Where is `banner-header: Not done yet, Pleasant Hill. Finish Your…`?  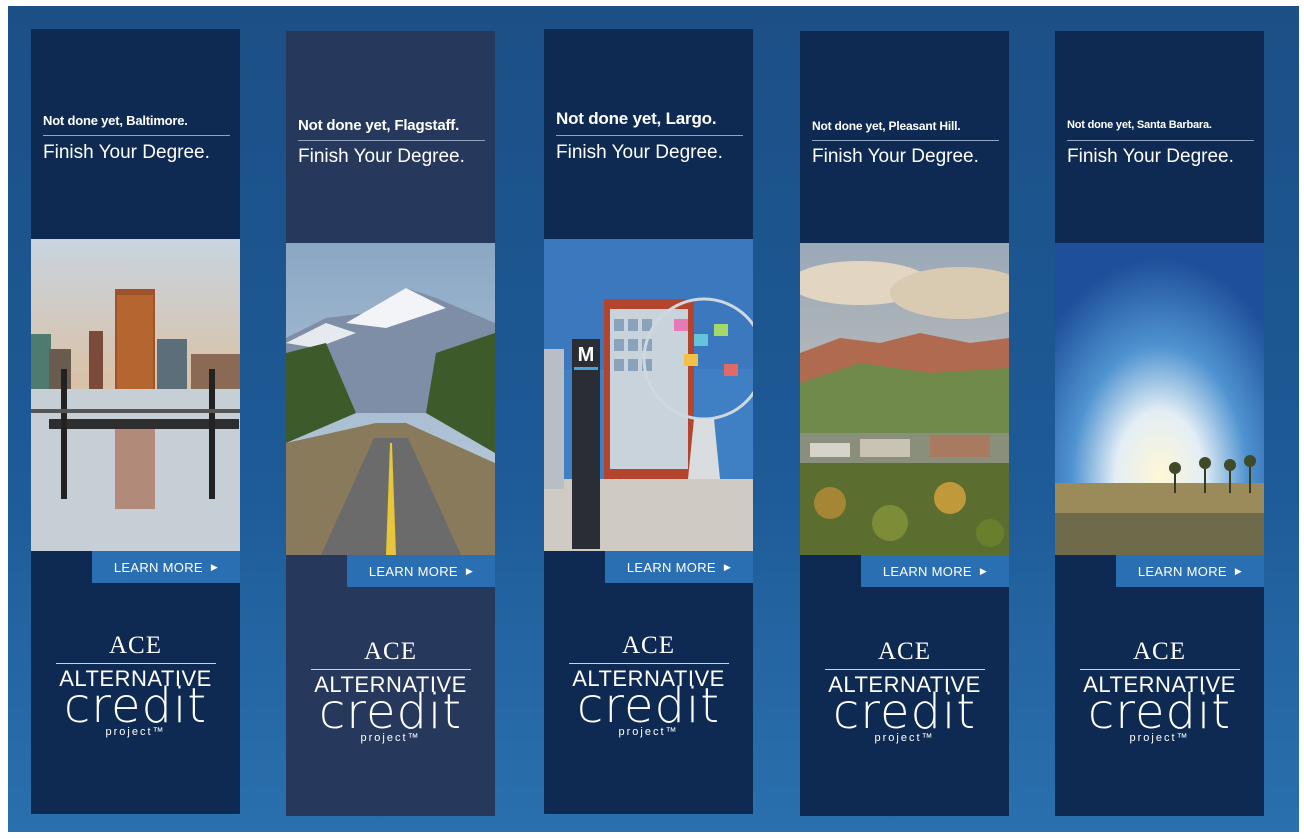
banner-header: Not done yet, Pleasant Hill. Finish Your… is located at coordinates (904, 136).